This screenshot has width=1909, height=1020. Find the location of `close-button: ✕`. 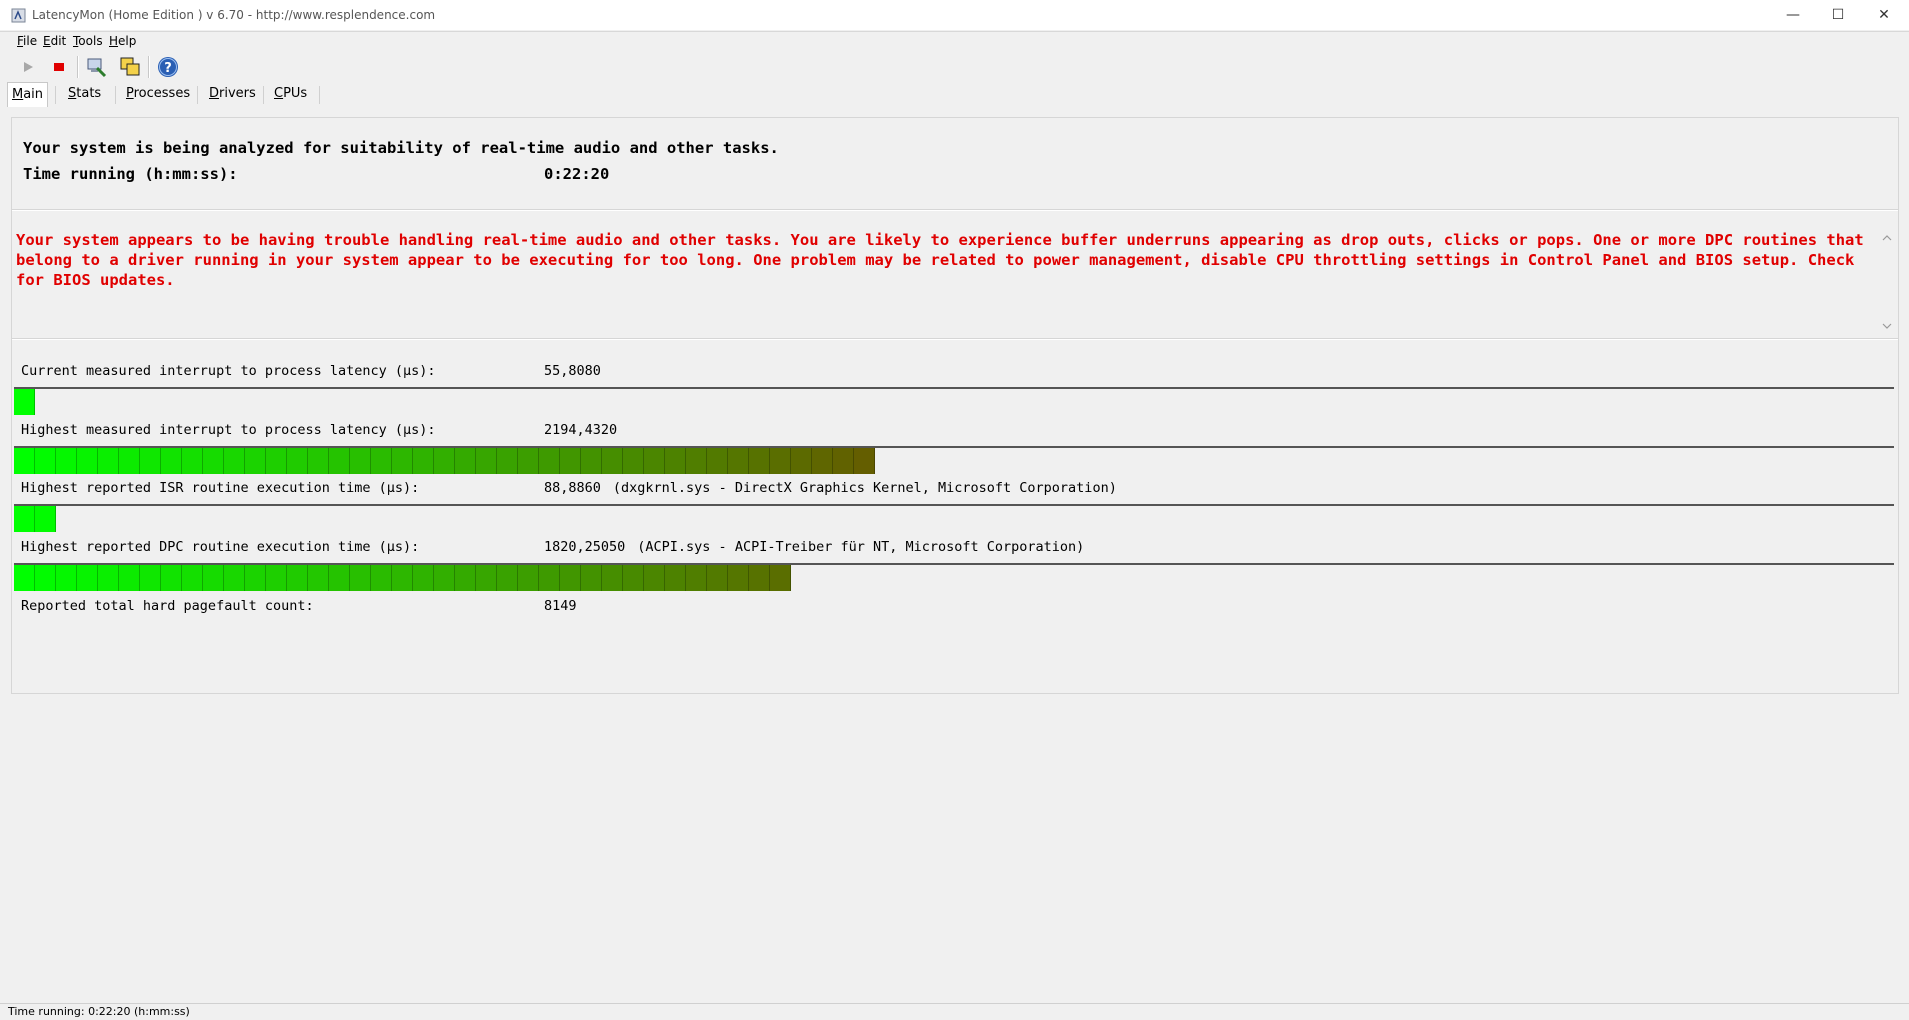

close-button: ✕ is located at coordinates (1884, 15).